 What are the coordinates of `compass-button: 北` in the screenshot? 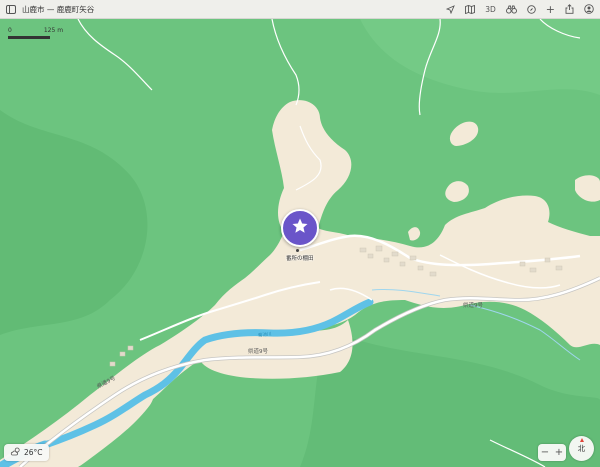 It's located at (581, 448).